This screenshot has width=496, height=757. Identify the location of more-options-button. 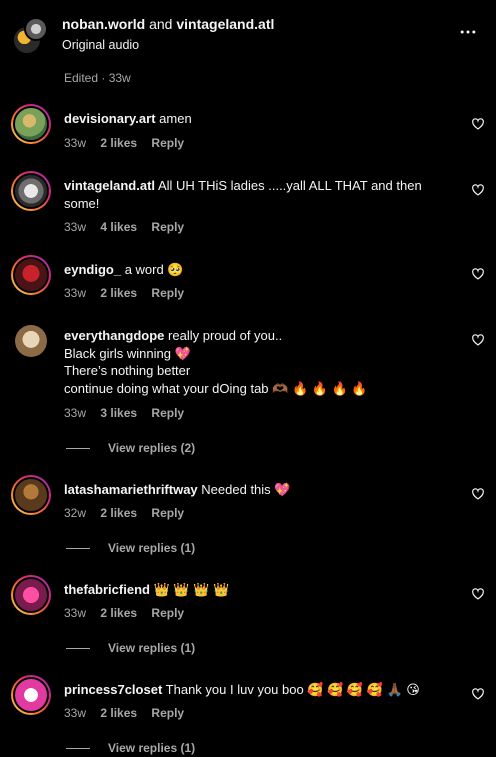
(468, 32).